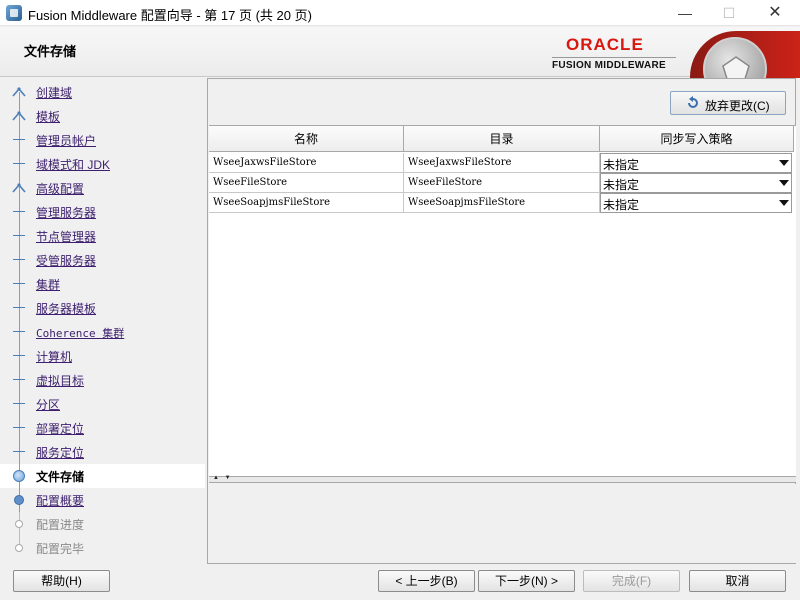 This screenshot has height=600, width=800. I want to click on sidebar-item-3: 管理员帐户, so click(102, 140).